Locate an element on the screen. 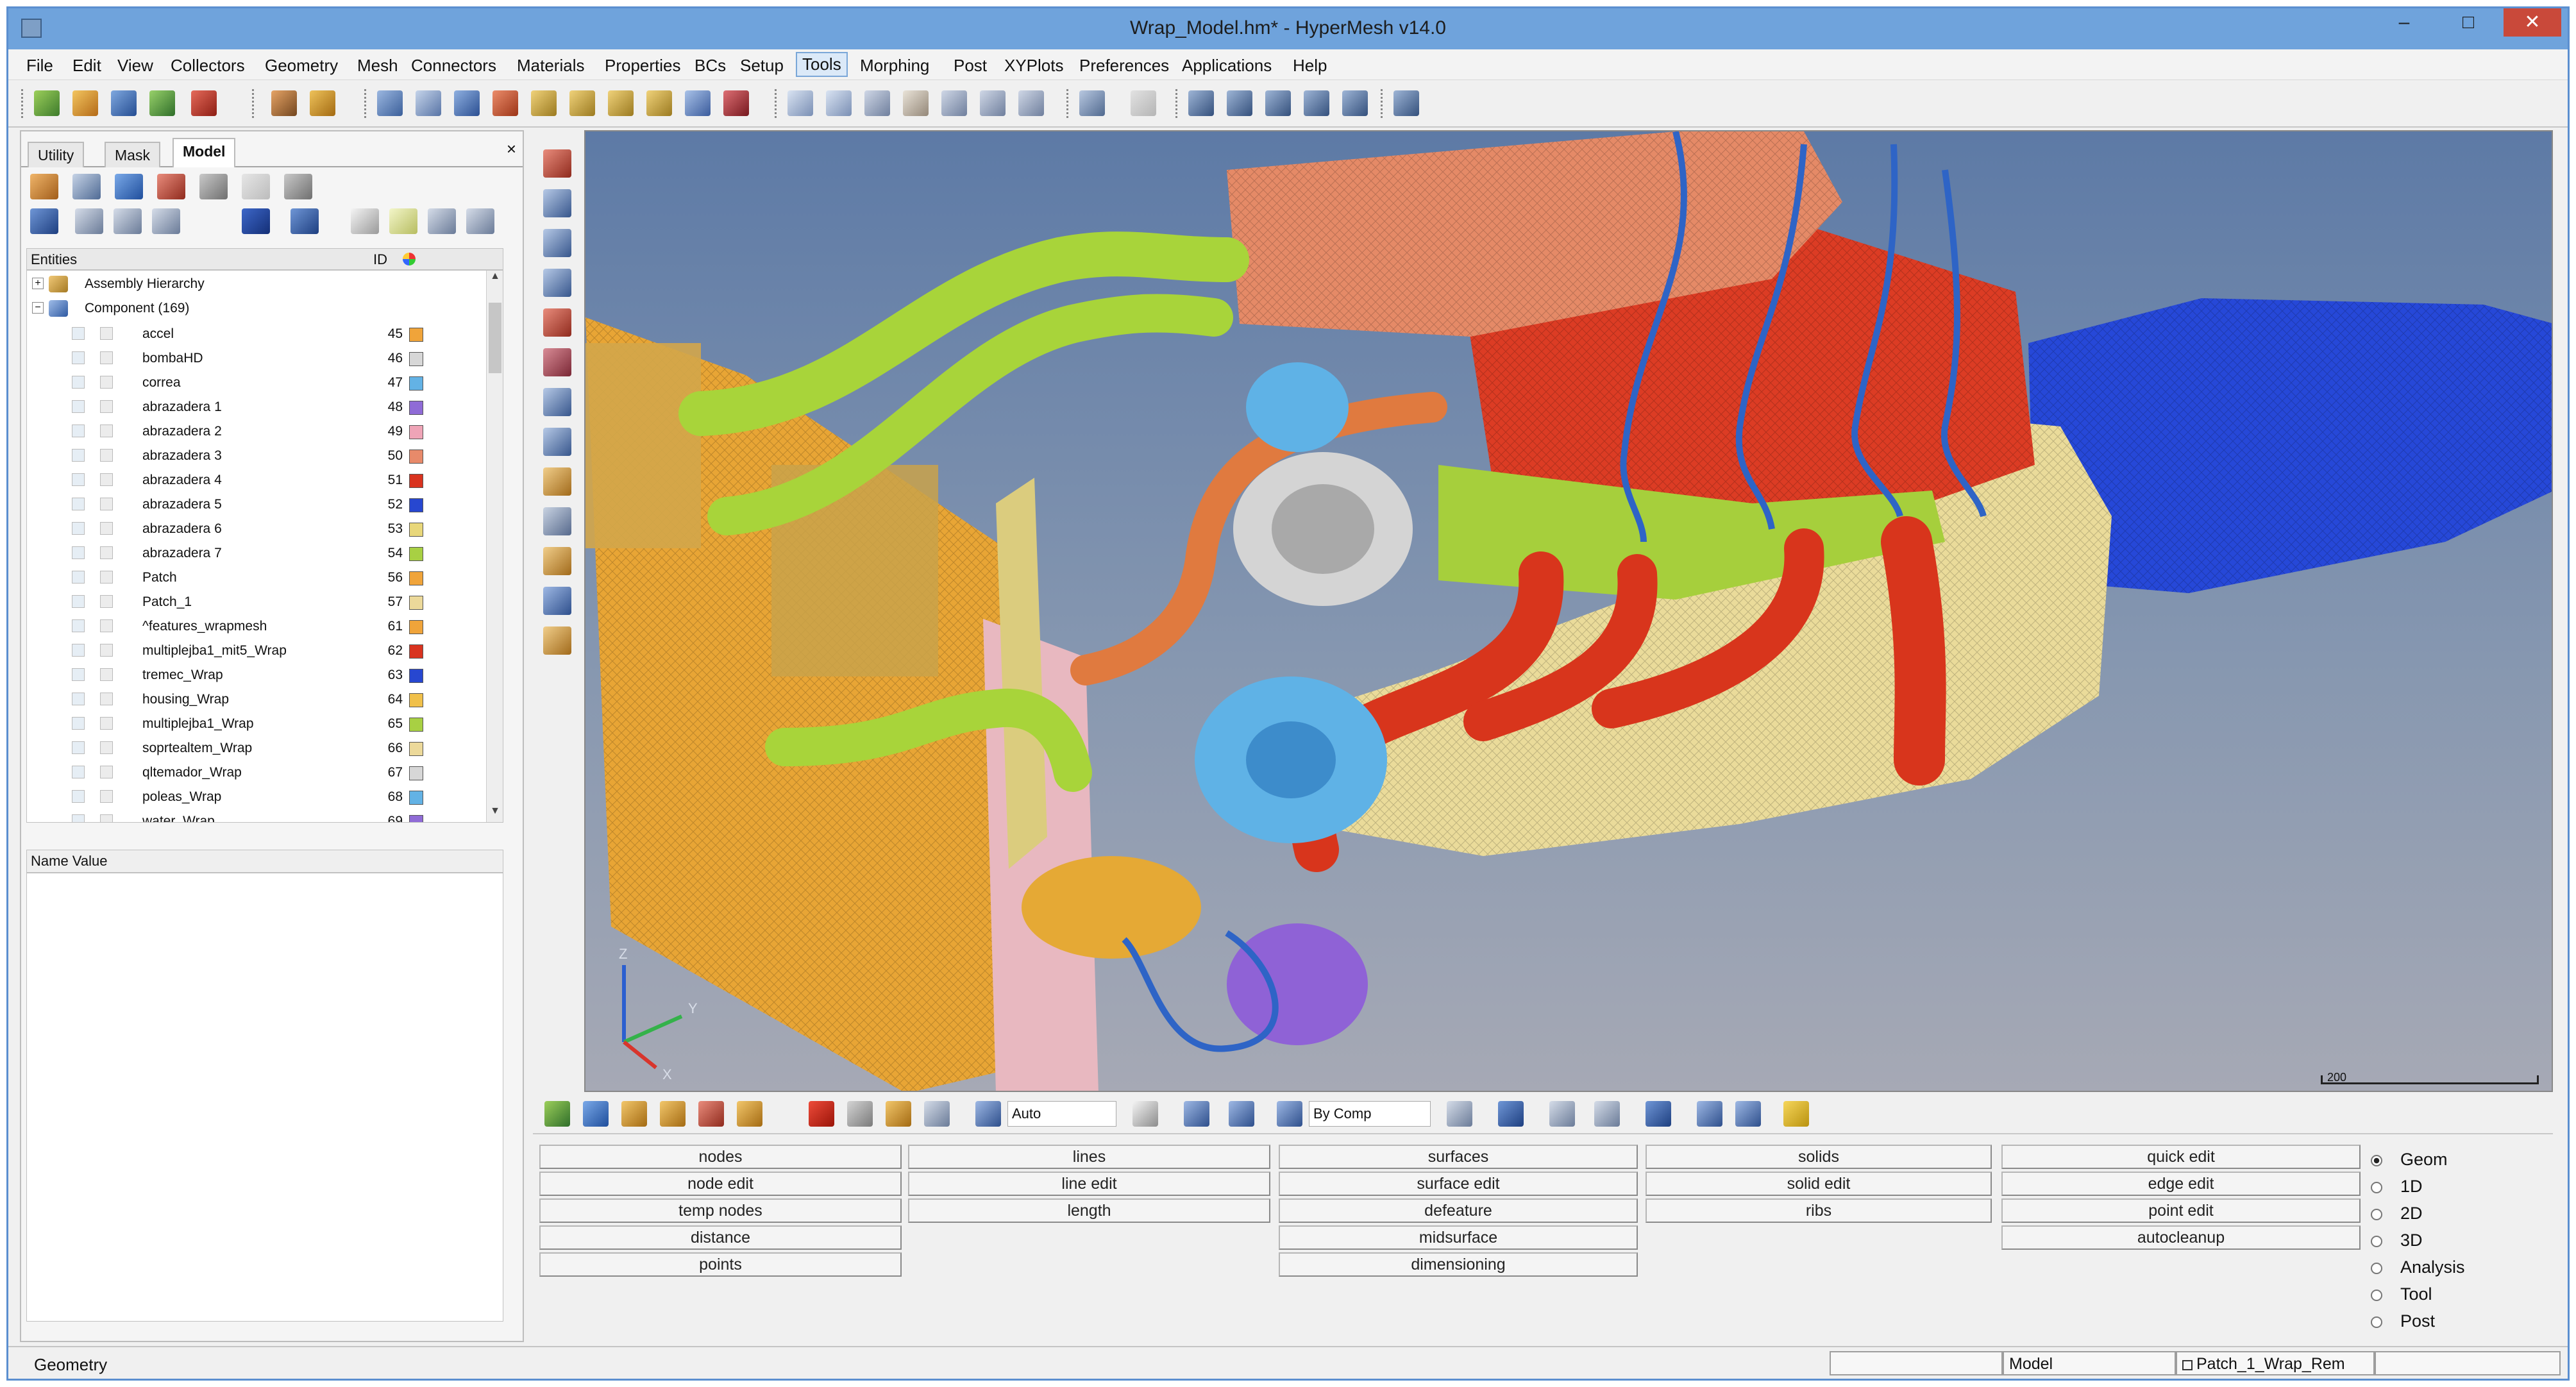 The image size is (2576, 1387). menu-properties: Properties is located at coordinates (643, 66).